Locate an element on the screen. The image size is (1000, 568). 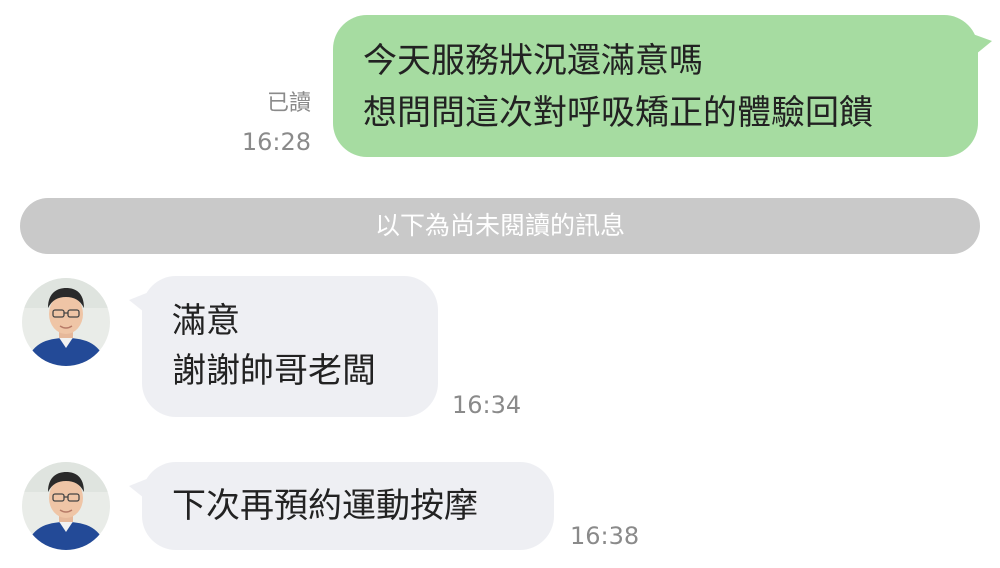
incoming-message-bubble: 滿意 謝謝帥哥老闆 is located at coordinates (283, 346).